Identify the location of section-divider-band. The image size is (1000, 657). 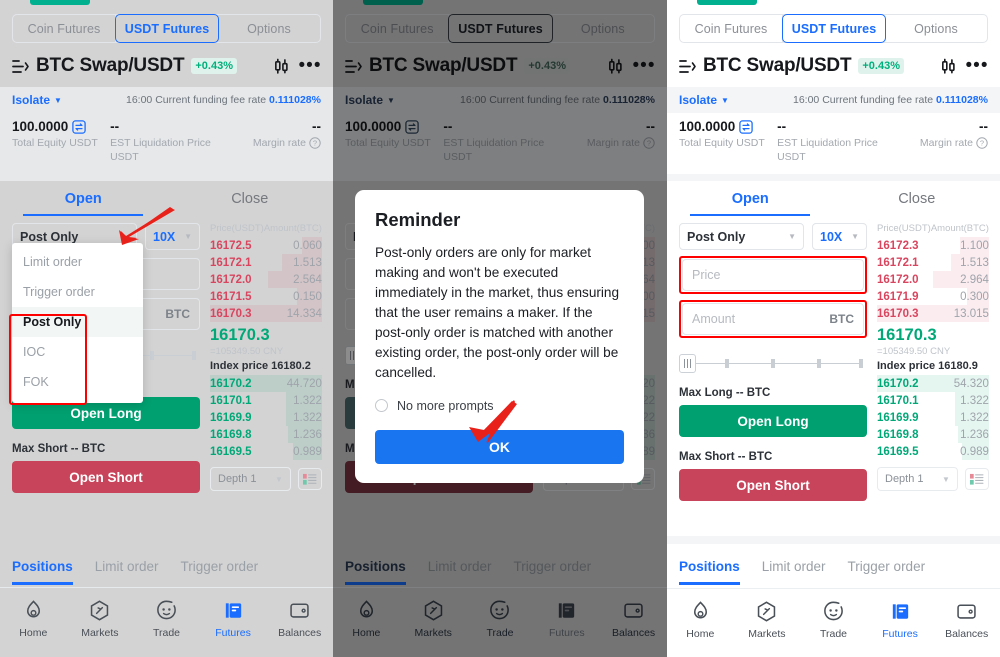
(833, 178).